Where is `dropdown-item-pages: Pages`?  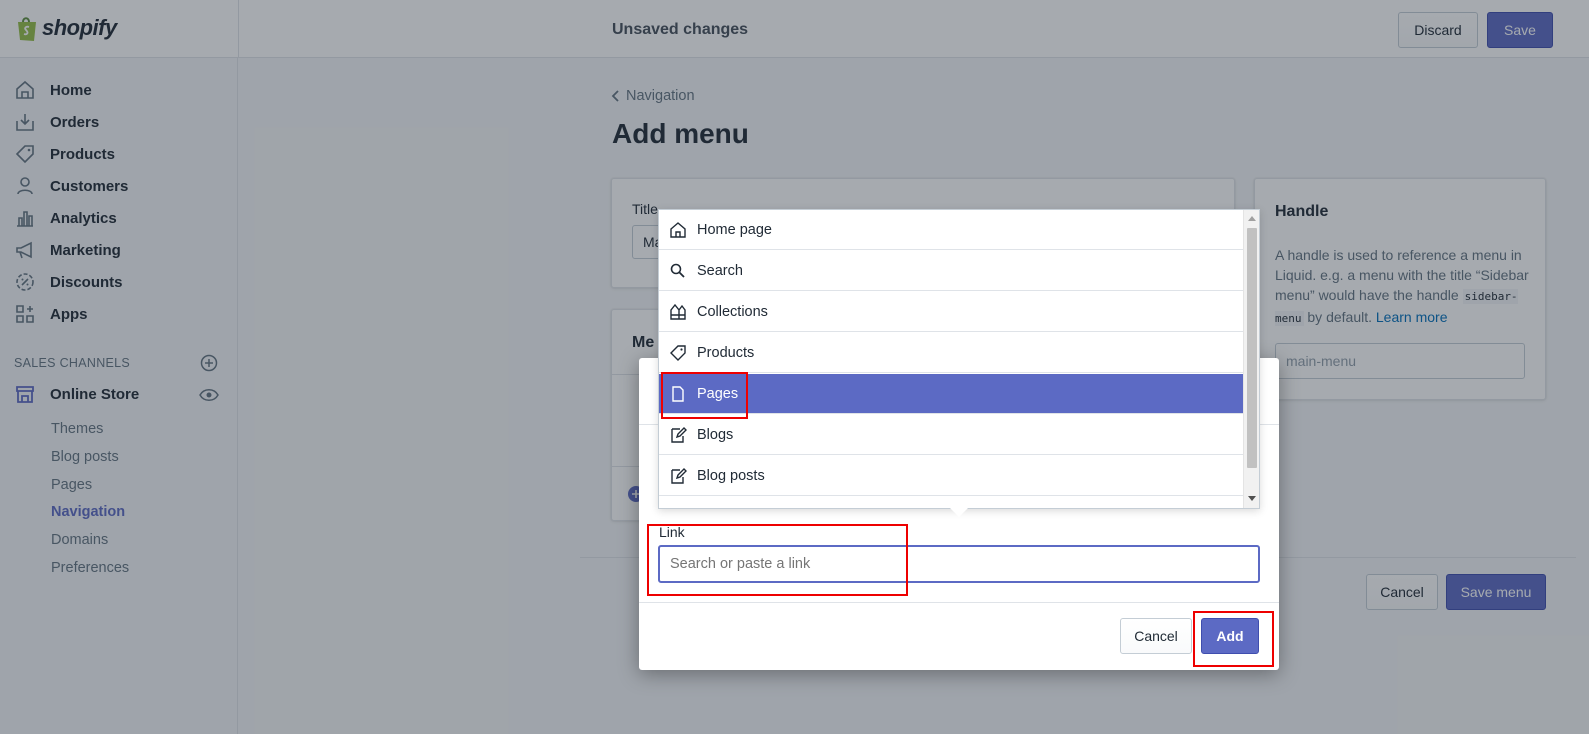 dropdown-item-pages: Pages is located at coordinates (951, 394).